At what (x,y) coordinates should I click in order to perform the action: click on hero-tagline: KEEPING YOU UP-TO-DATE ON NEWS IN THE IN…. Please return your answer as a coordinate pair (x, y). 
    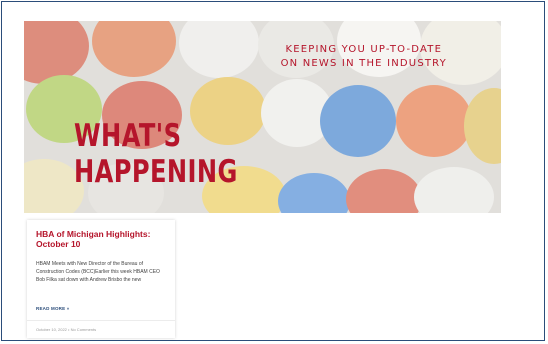
    Looking at the image, I should click on (364, 57).